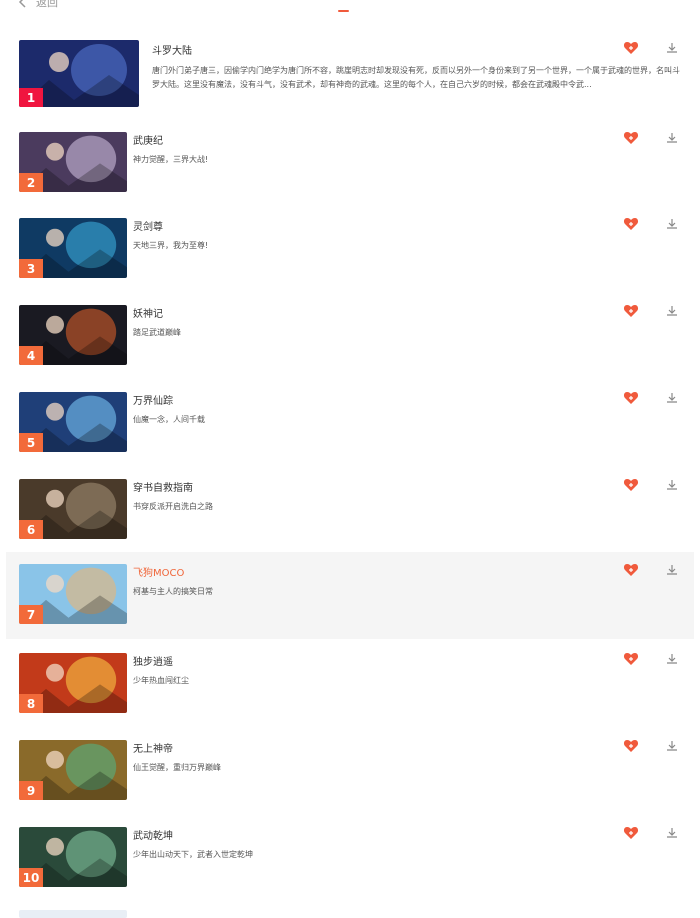 This screenshot has height=918, width=700. Describe the element at coordinates (31, 529) in the screenshot. I see `rank-badge: 6` at that location.